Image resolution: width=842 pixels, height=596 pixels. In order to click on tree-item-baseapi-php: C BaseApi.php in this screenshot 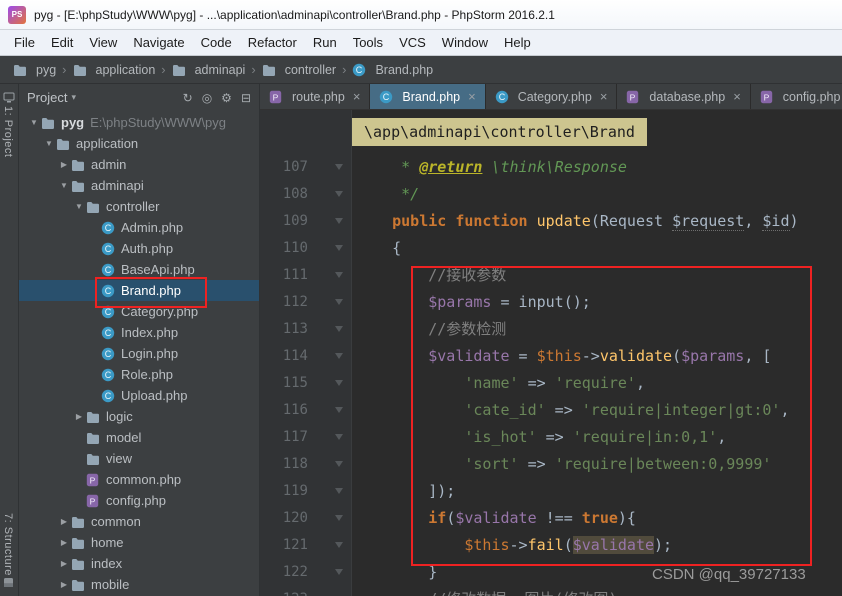, I will do `click(139, 269)`.